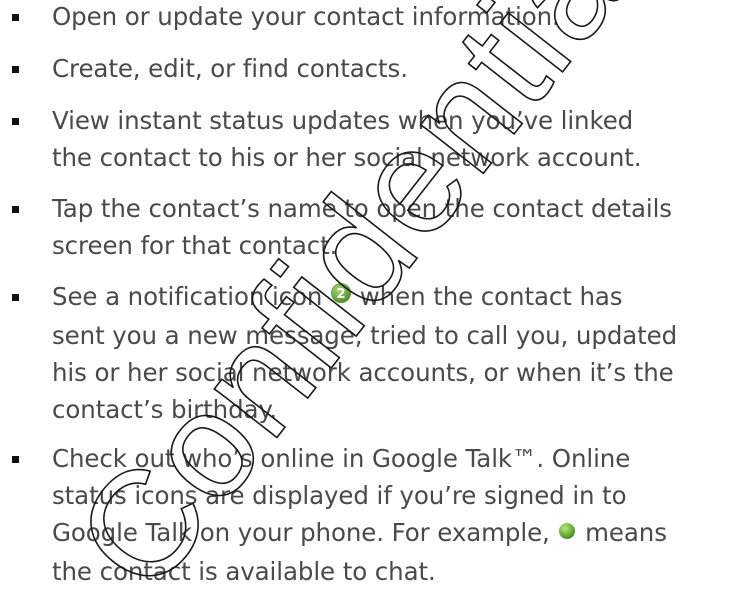 The height and width of the screenshot is (592, 738). I want to click on notification-badge-icon: 2, so click(341, 295).